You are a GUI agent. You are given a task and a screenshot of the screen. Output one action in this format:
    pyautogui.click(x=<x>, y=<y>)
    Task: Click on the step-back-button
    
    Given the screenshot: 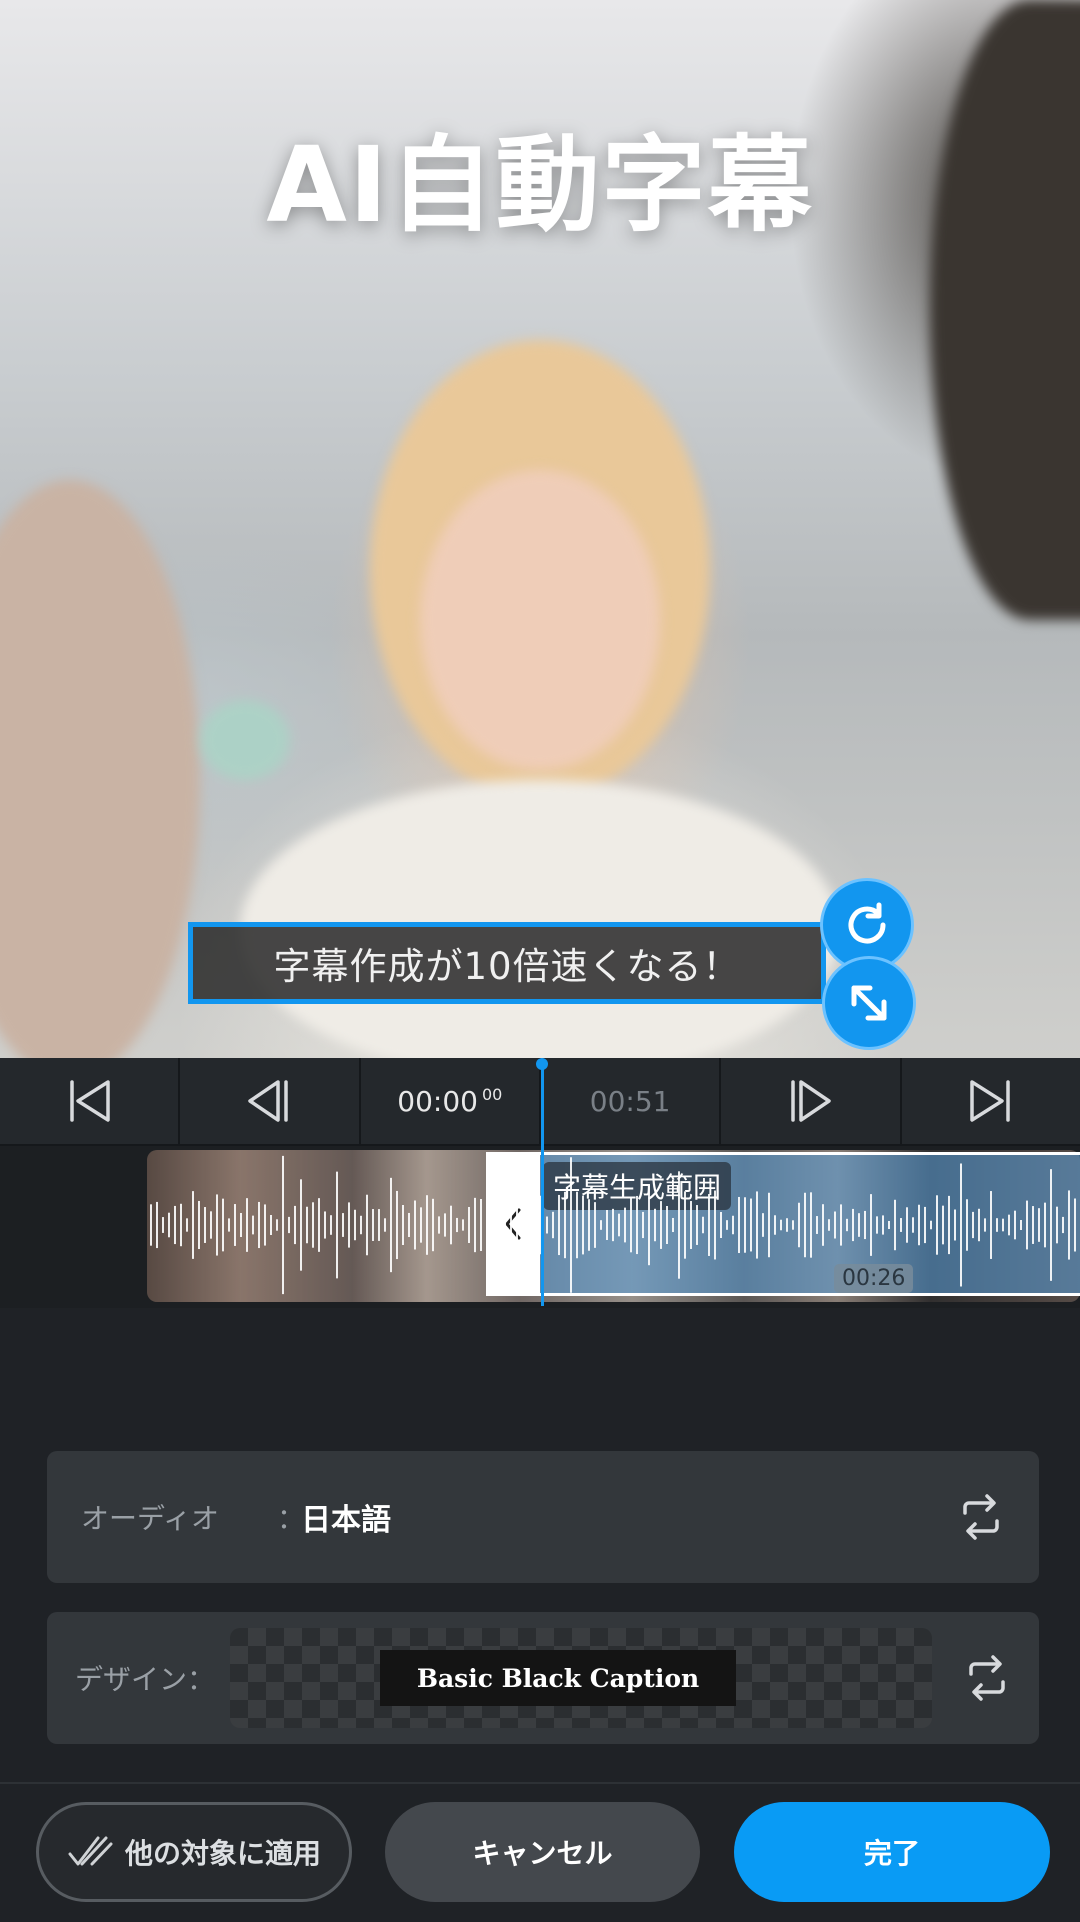 What is the action you would take?
    pyautogui.click(x=270, y=1101)
    